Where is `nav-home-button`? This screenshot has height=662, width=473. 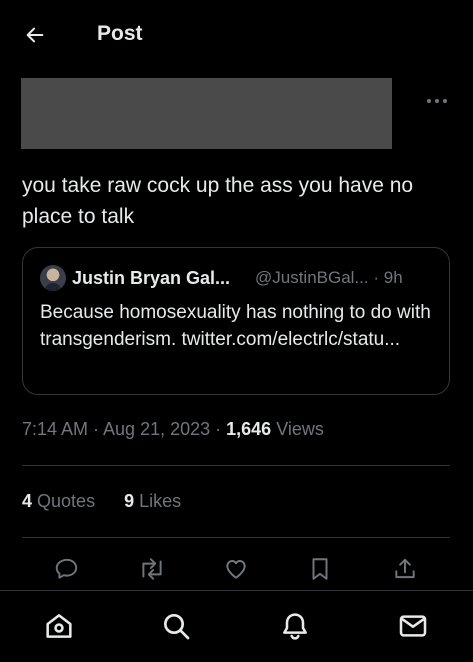 nav-home-button is located at coordinates (59, 626).